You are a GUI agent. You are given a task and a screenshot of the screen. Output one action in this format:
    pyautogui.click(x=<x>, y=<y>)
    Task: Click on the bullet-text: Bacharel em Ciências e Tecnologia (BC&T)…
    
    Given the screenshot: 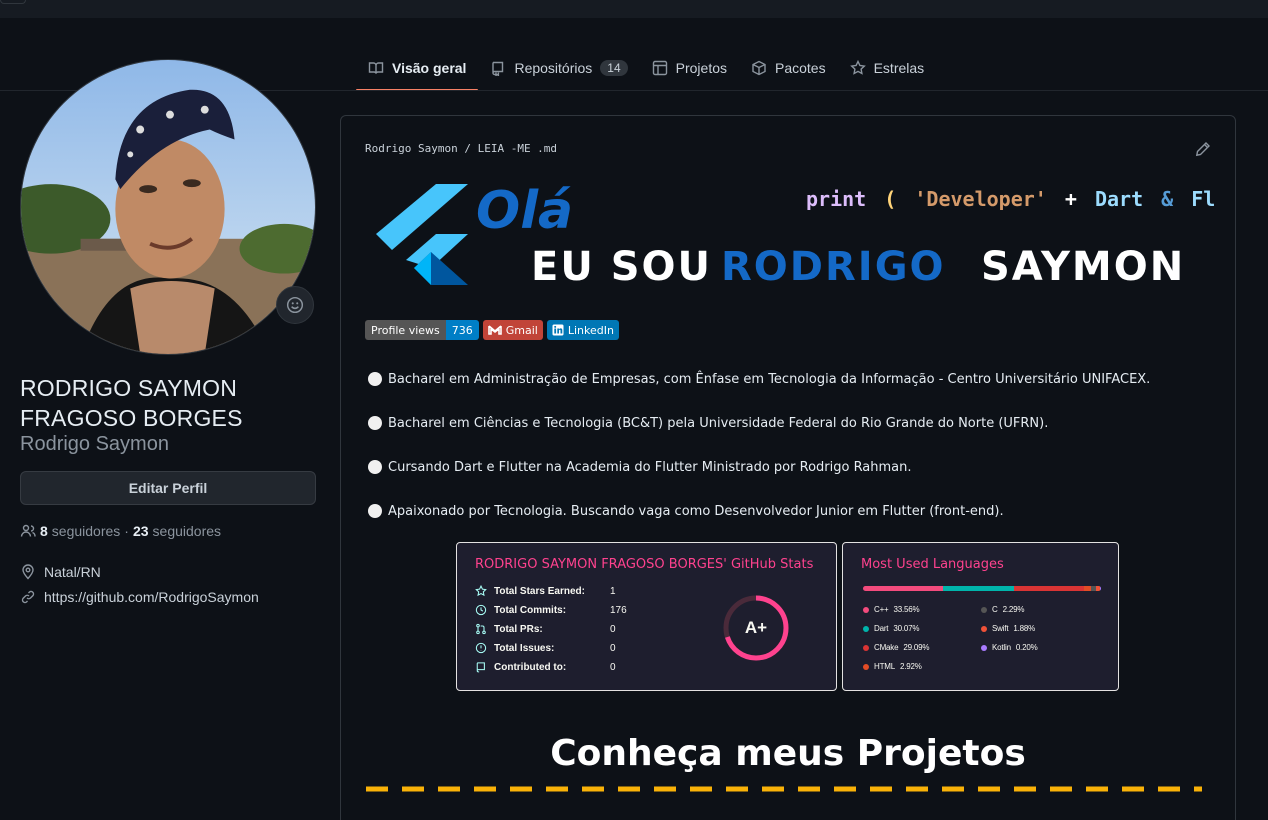 What is the action you would take?
    pyautogui.click(x=718, y=423)
    